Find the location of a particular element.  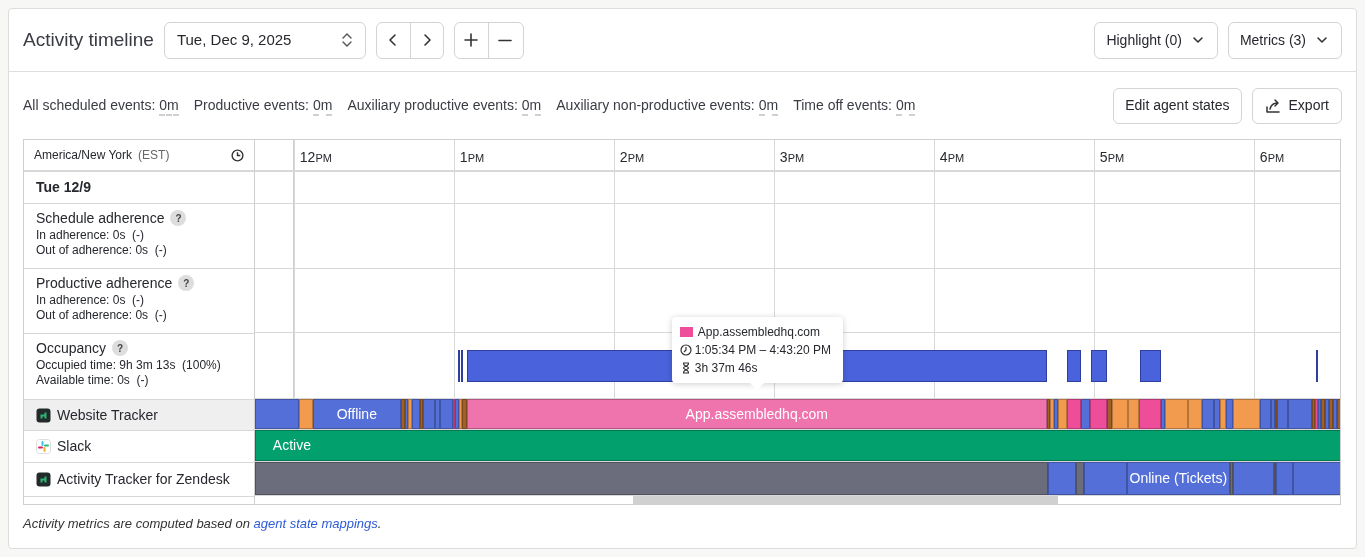

activity-segment: Online (Tickets) is located at coordinates (1178, 478).